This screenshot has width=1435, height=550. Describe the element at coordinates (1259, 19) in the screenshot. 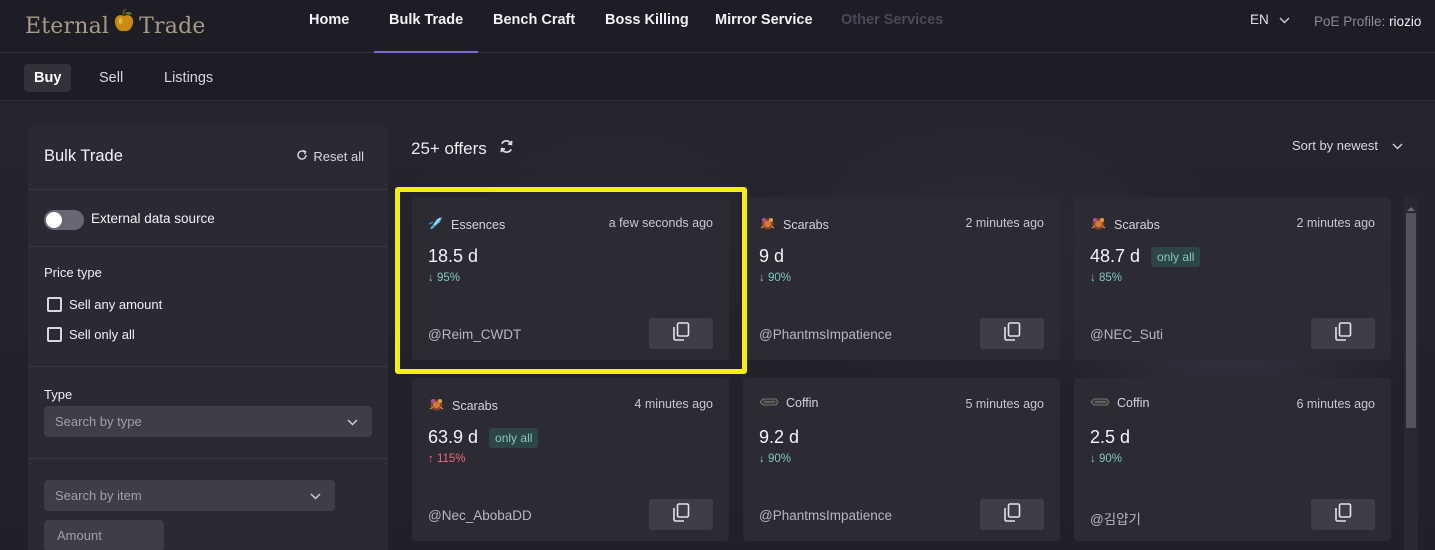

I see `language-label: EN` at that location.